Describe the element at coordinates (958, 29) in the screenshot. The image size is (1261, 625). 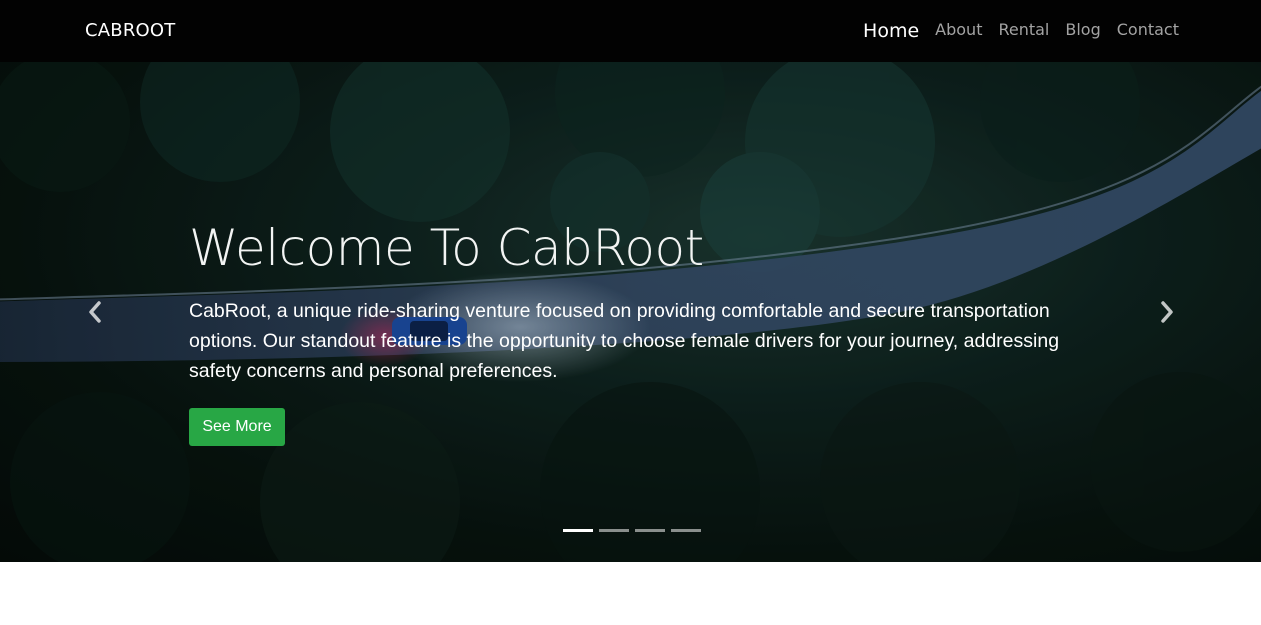
I see `nav-link-about: About` at that location.